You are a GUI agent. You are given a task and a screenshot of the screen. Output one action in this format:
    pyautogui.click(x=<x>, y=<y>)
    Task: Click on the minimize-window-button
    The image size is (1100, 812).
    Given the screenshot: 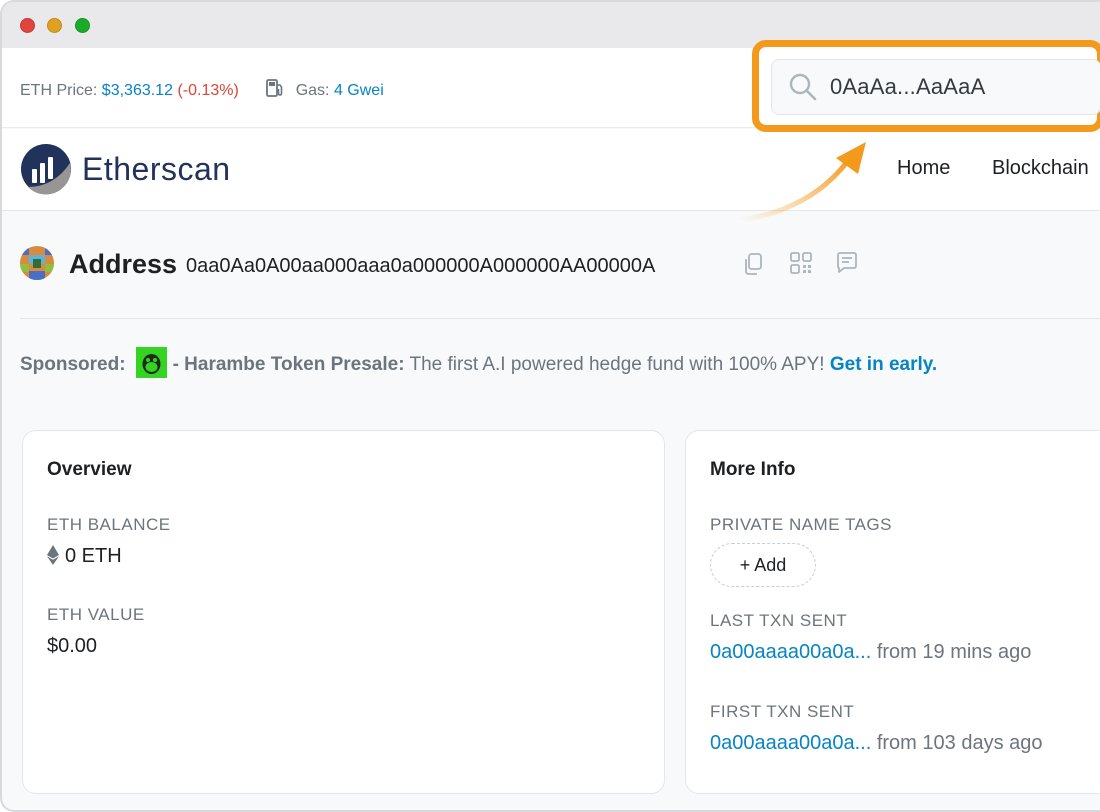 What is the action you would take?
    pyautogui.click(x=54, y=25)
    